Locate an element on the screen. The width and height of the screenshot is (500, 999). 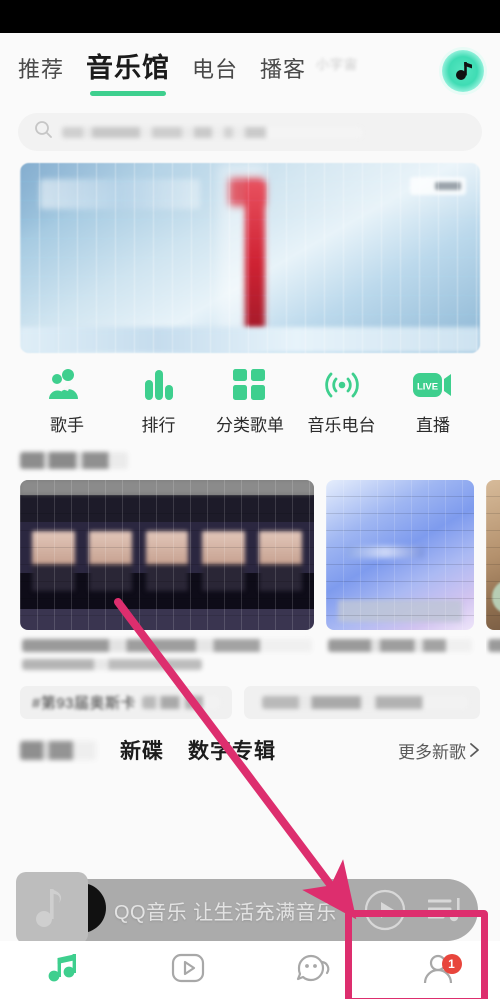
qq-music-note-logo-icon is located at coordinates (463, 71).